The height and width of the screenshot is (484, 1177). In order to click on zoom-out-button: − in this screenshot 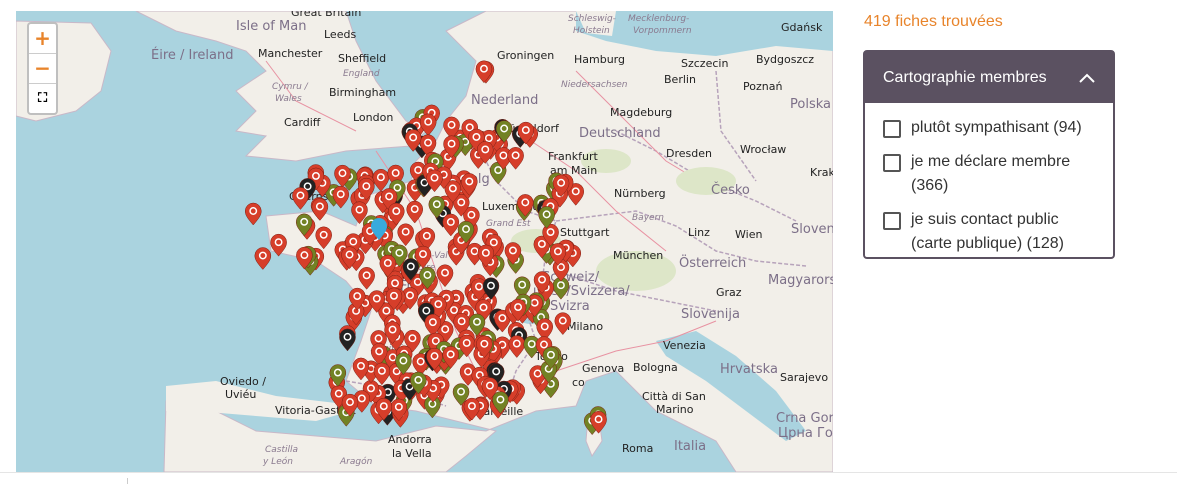, I will do `click(42, 69)`.